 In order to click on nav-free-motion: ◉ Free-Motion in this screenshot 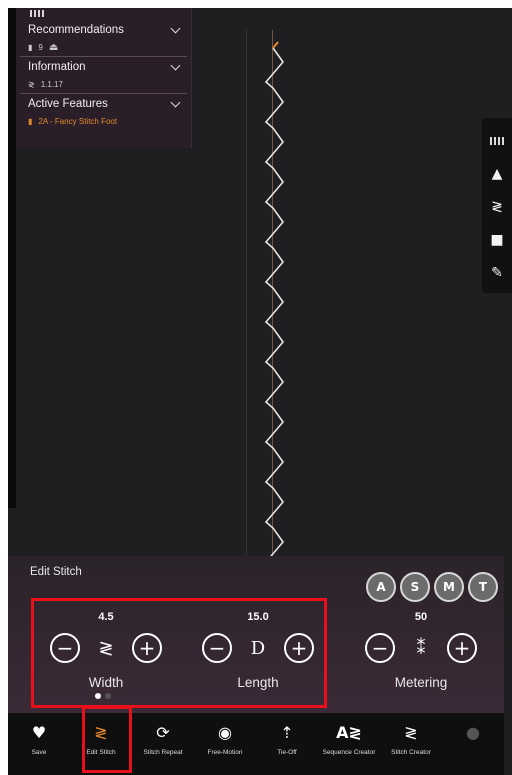, I will do `click(225, 744)`.